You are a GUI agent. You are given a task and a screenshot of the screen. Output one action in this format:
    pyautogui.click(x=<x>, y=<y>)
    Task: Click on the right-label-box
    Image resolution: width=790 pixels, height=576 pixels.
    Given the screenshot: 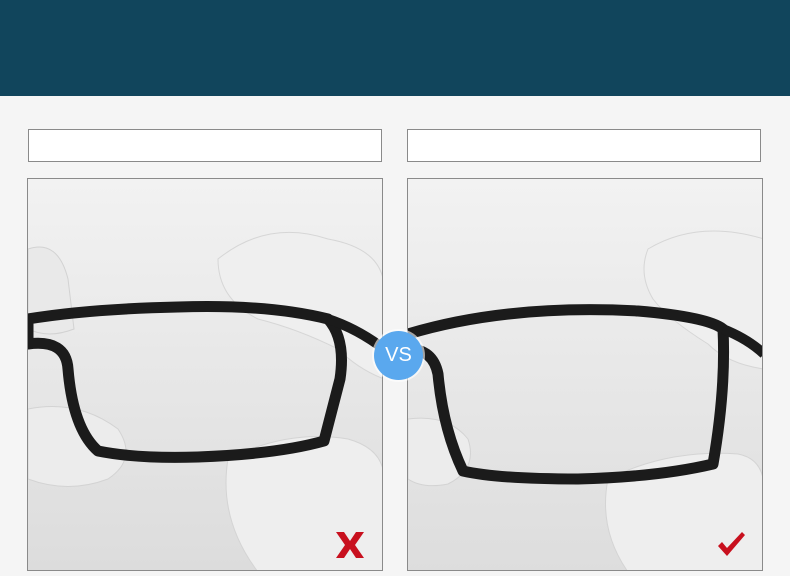 What is the action you would take?
    pyautogui.click(x=584, y=145)
    